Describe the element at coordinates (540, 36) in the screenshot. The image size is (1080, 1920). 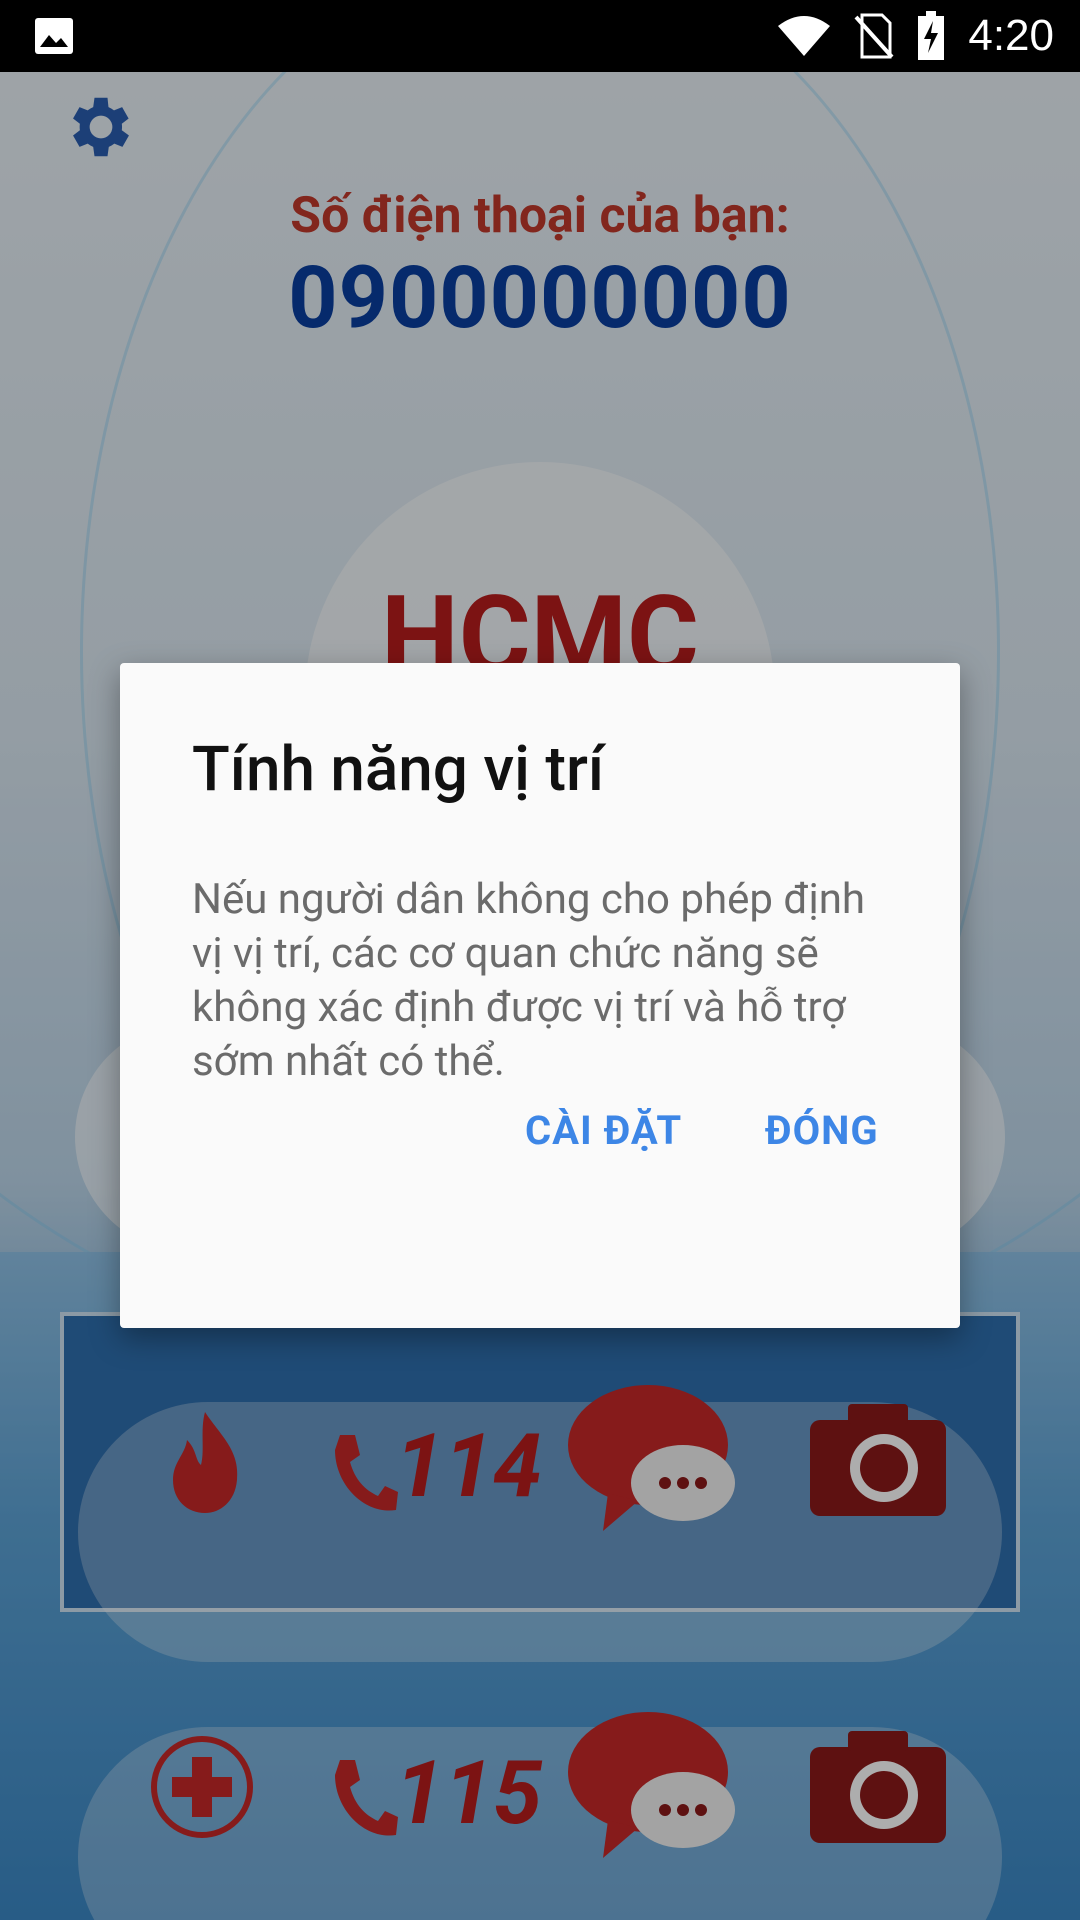
I see `status-bar: 4:20` at that location.